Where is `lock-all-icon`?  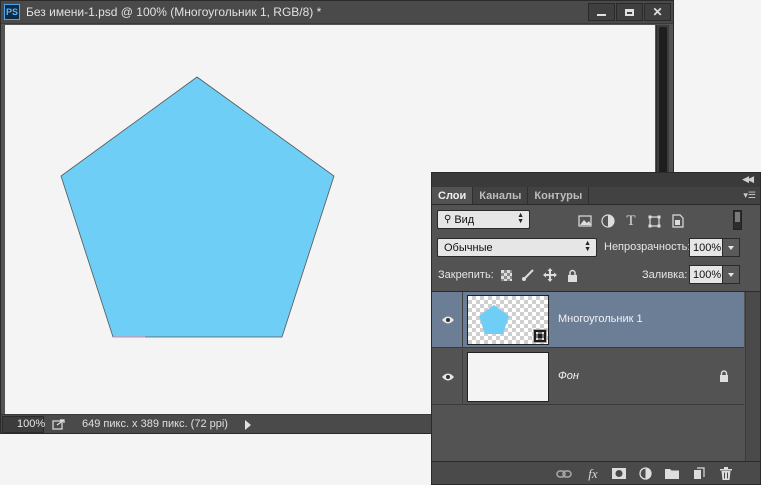 lock-all-icon is located at coordinates (572, 275).